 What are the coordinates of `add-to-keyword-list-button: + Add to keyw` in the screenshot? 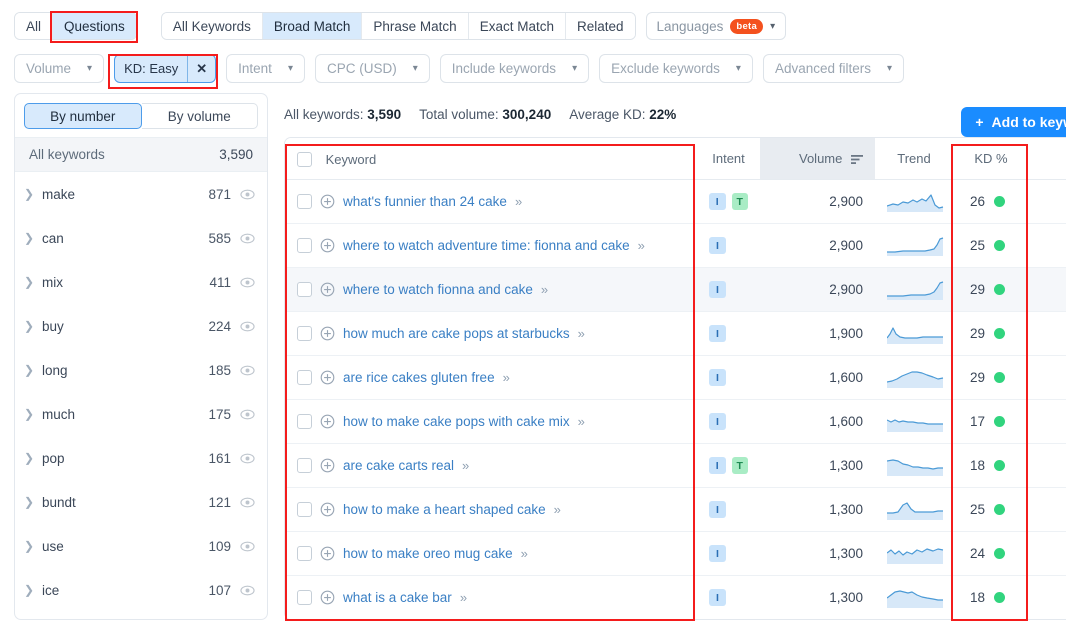 It's located at (1013, 122).